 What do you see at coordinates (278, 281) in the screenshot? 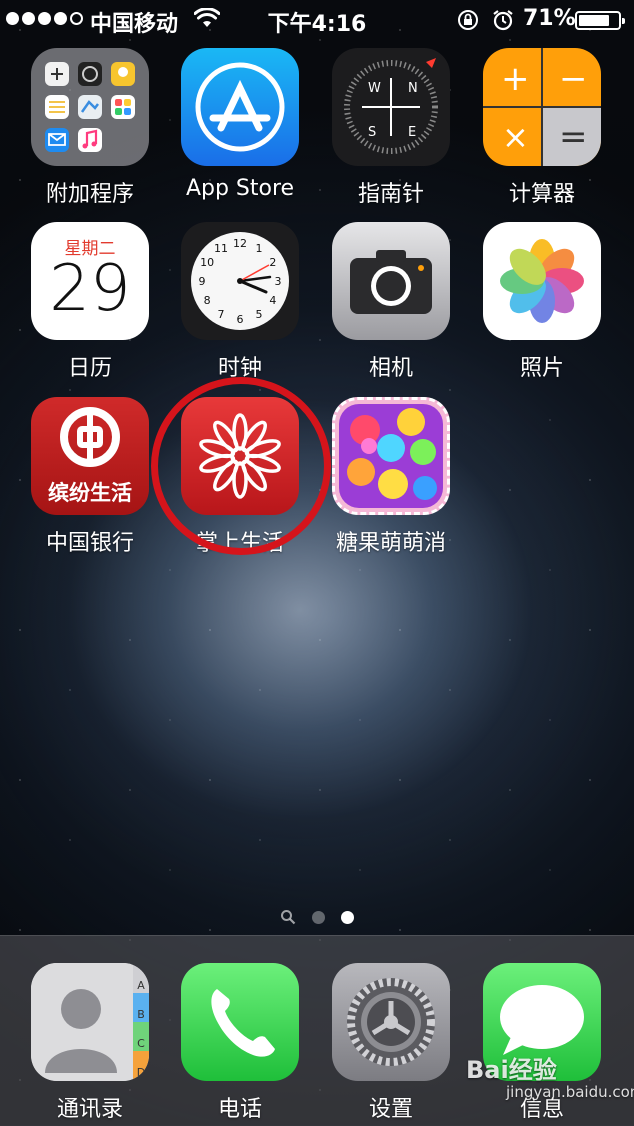
I see `clock-number: 3` at bounding box center [278, 281].